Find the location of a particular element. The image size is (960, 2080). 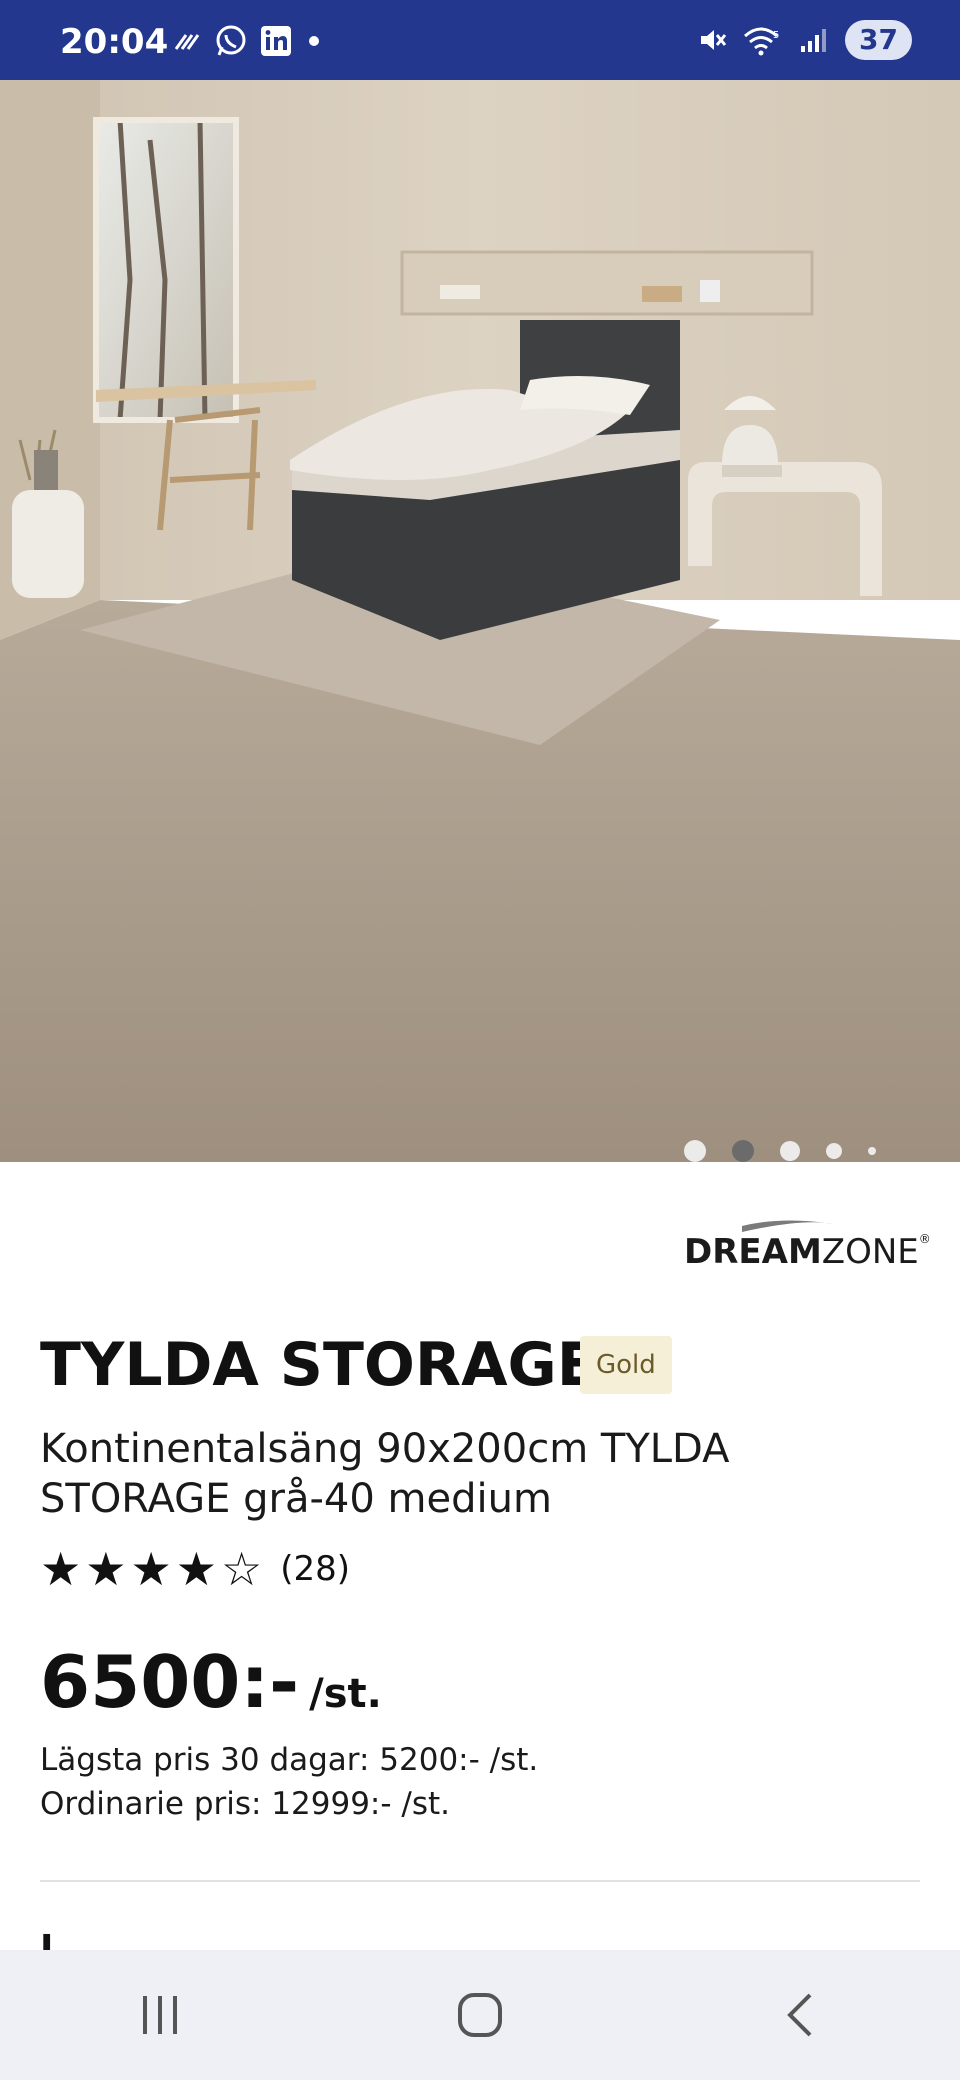

system-navigation-bar is located at coordinates (480, 2015).